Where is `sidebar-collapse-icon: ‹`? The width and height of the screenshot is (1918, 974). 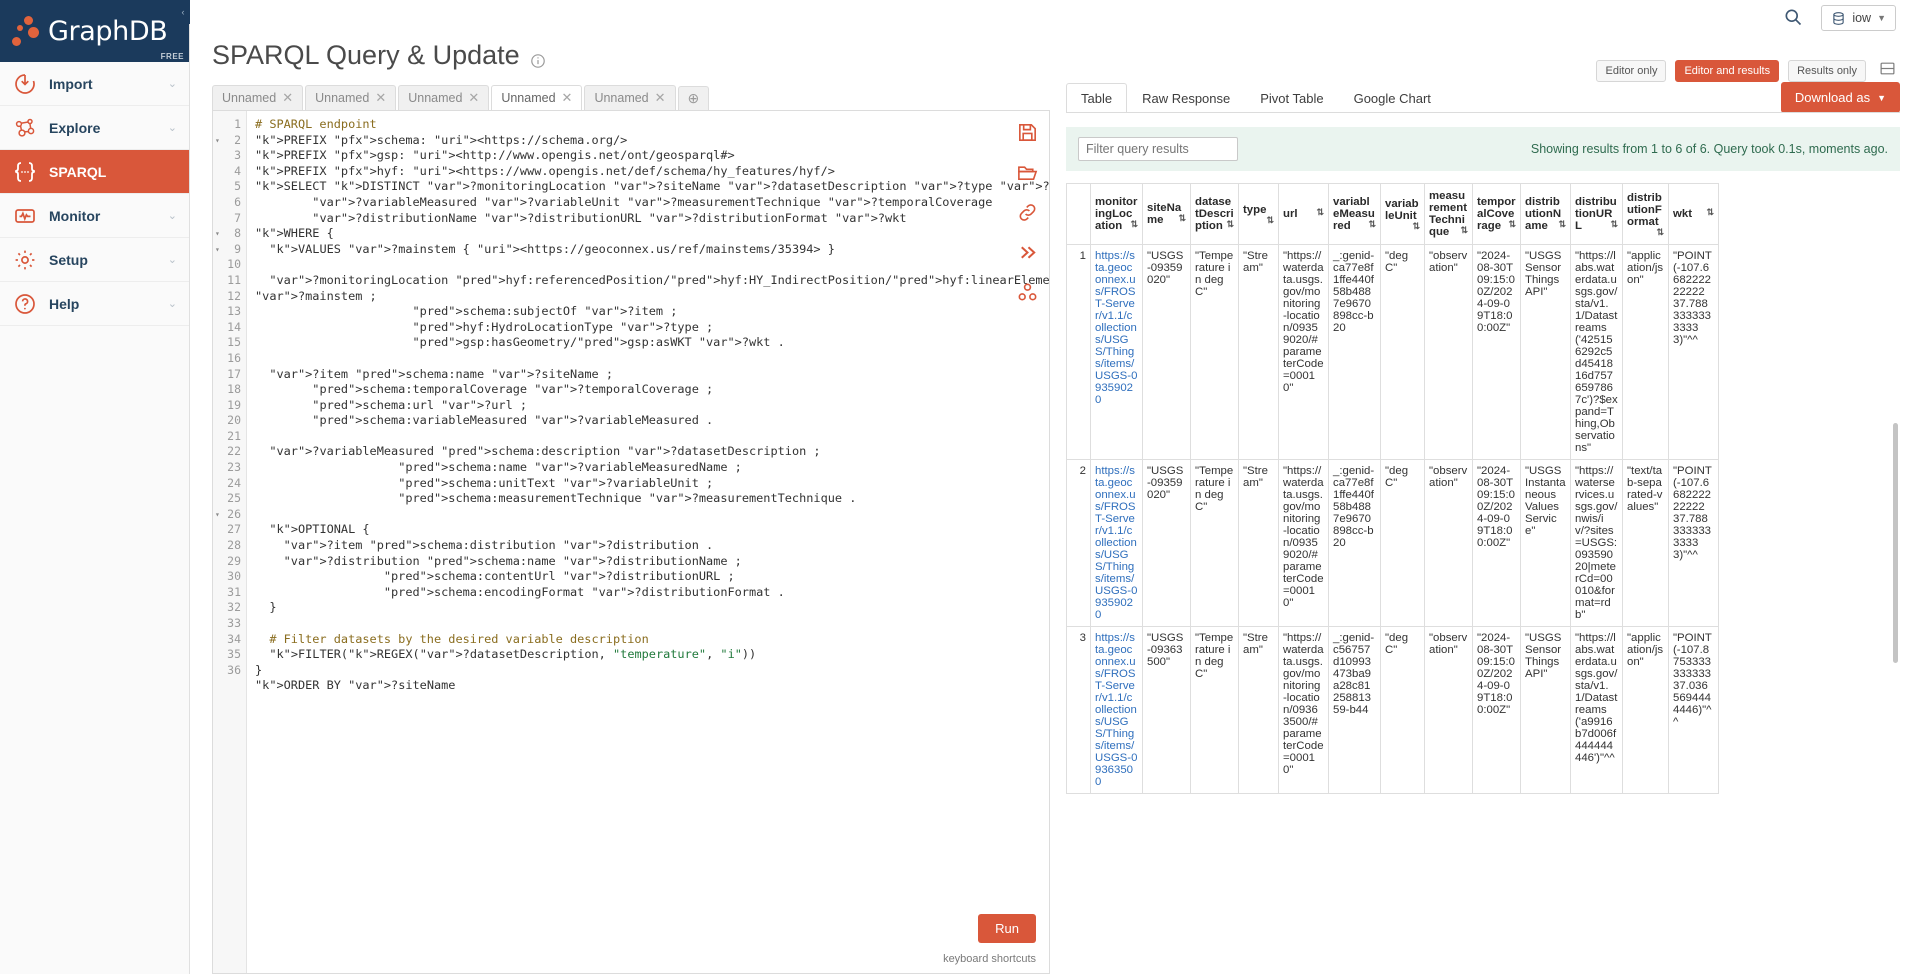
sidebar-collapse-icon: ‹ is located at coordinates (183, 12).